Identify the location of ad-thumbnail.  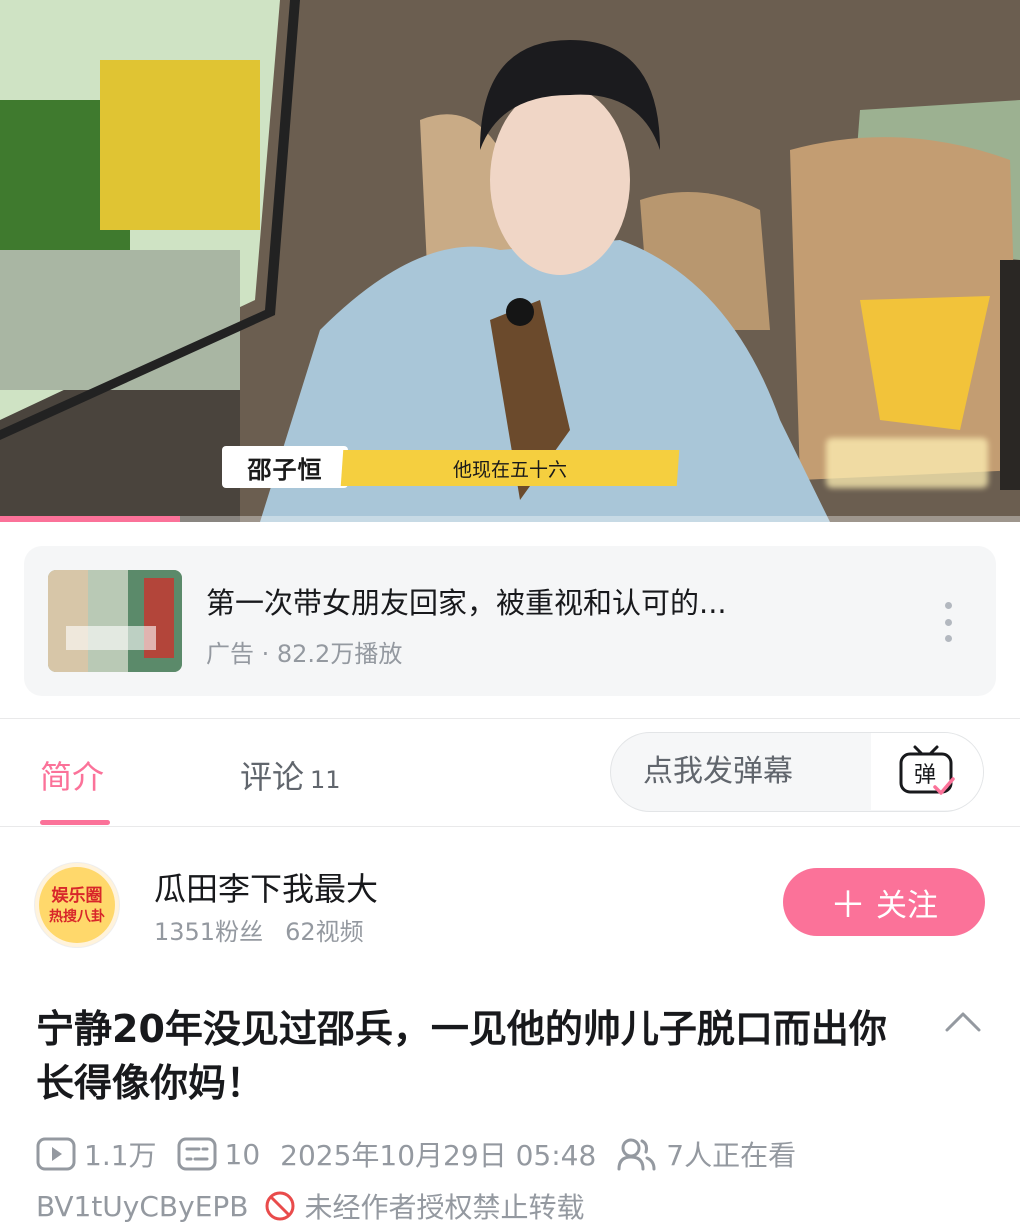
(115, 621).